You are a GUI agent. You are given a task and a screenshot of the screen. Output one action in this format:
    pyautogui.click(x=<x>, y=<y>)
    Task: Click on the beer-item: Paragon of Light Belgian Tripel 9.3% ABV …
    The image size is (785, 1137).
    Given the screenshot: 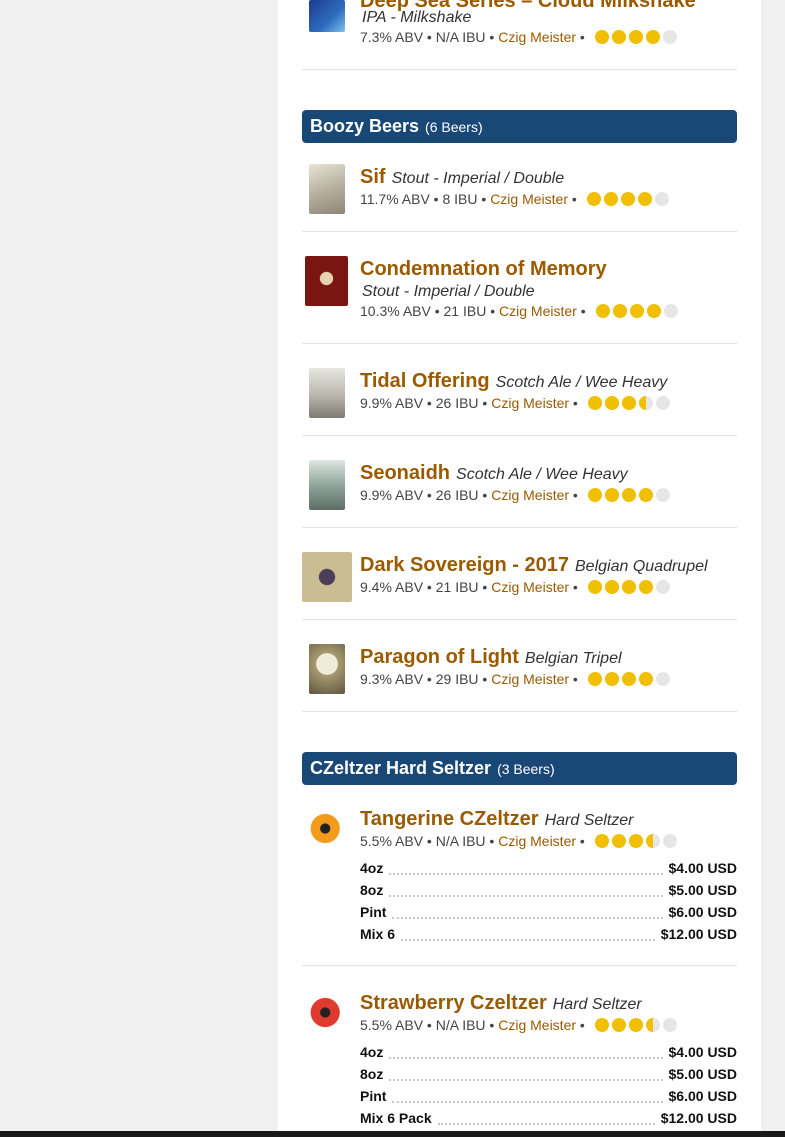 What is the action you would take?
    pyautogui.click(x=519, y=675)
    